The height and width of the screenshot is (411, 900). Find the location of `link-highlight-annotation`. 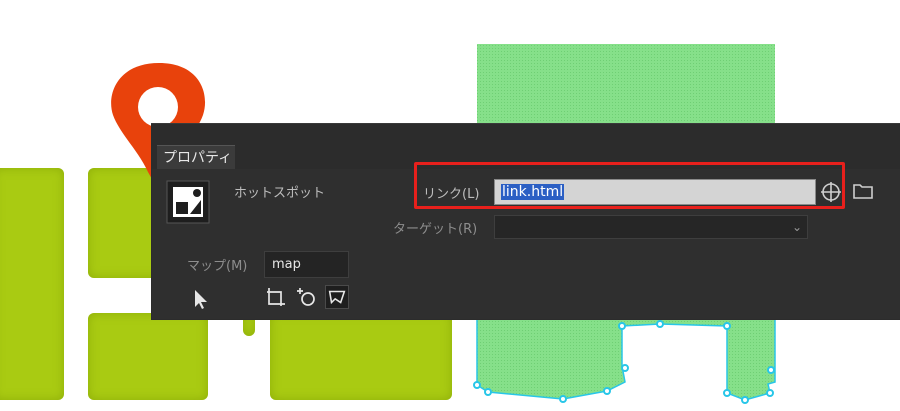

link-highlight-annotation is located at coordinates (629, 185).